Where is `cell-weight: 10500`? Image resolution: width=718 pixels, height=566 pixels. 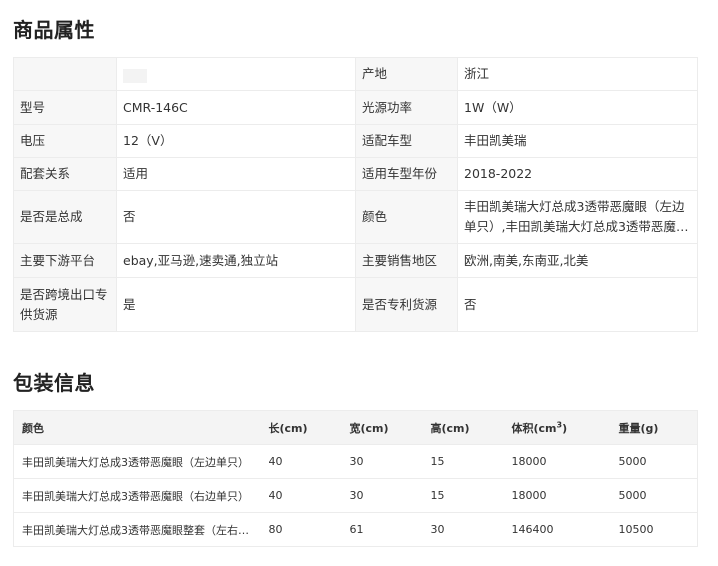 cell-weight: 10500 is located at coordinates (654, 529).